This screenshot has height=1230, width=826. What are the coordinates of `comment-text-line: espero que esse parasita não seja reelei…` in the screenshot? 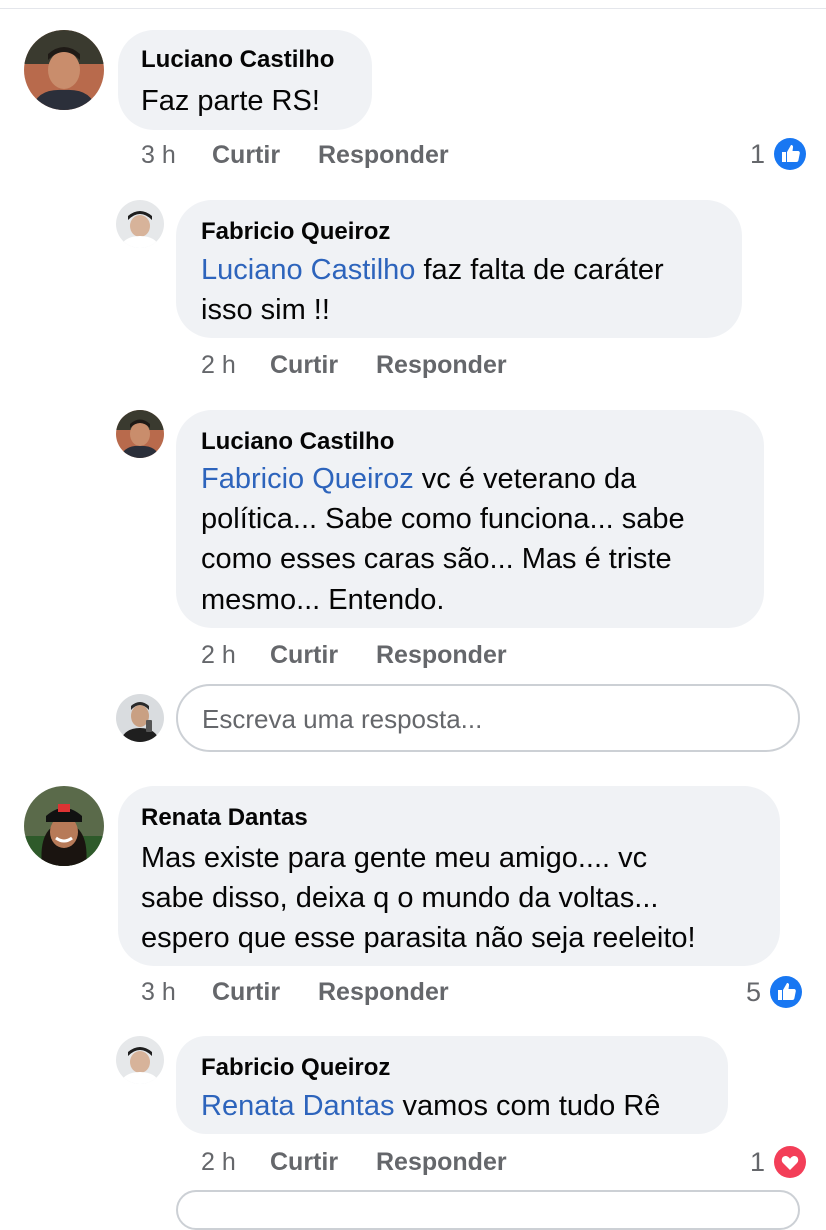 It's located at (418, 938).